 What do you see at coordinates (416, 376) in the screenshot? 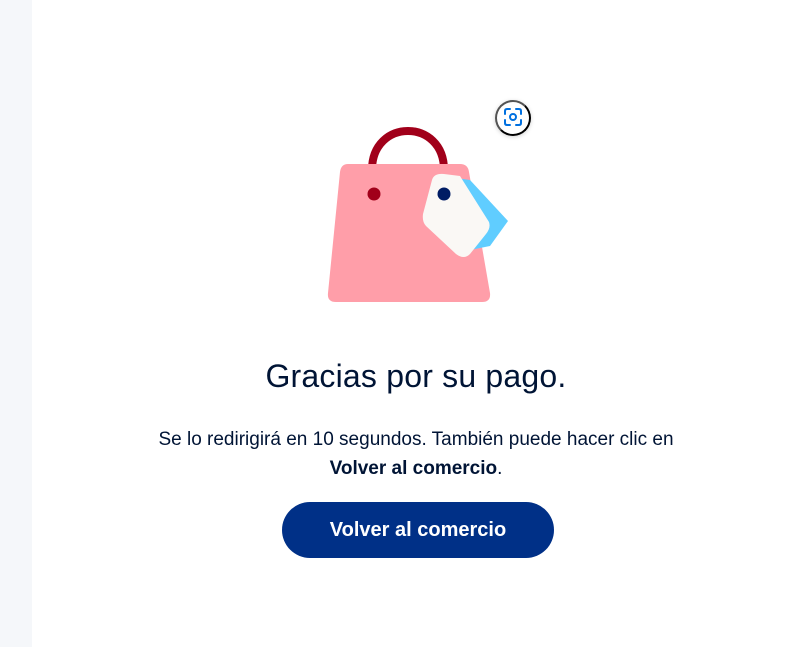
I see `page-title: Gracias por su pago.` at bounding box center [416, 376].